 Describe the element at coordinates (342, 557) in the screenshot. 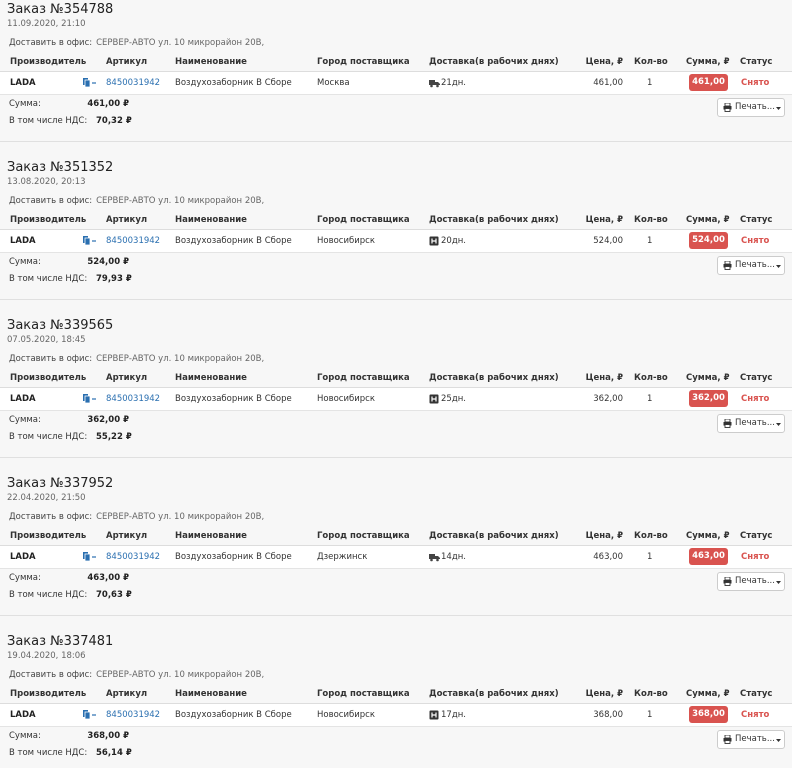

I see `supplier-city: Дзержинск` at that location.